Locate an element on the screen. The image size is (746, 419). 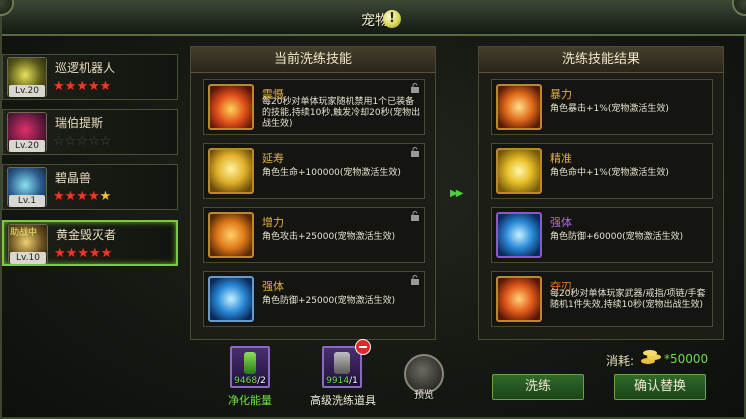
window-title: 宠物 is located at coordinates (375, 21).